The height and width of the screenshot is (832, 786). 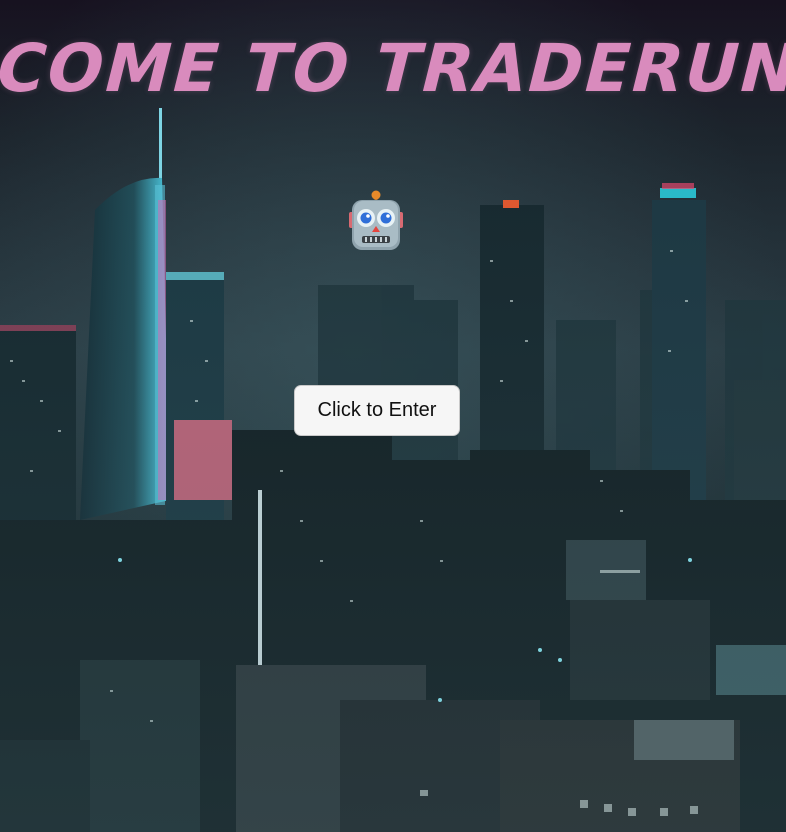 I want to click on robot-face-icon, so click(x=376, y=220).